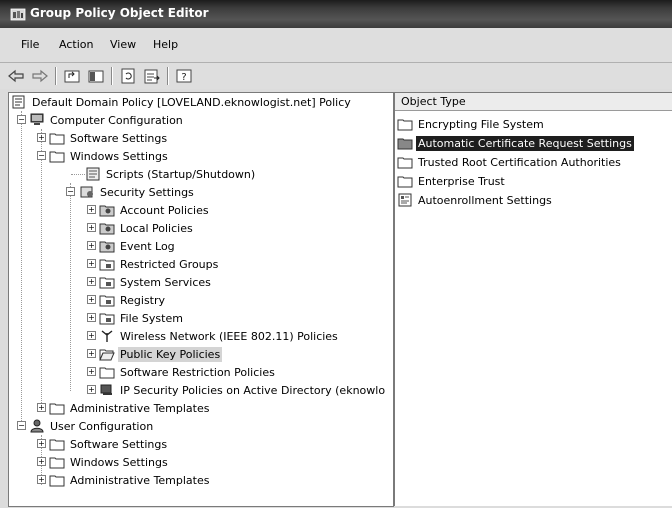 The height and width of the screenshot is (508, 672). Describe the element at coordinates (452, 181) in the screenshot. I see `list-item: Enterprise Trust` at that location.